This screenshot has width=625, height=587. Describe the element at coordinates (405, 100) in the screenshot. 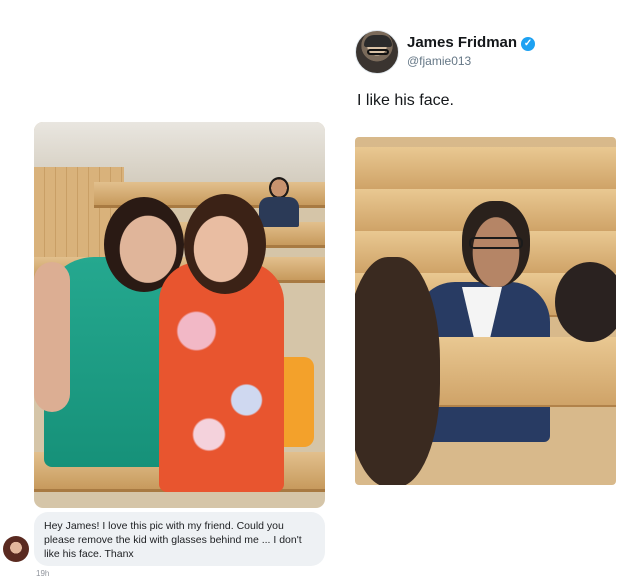

I see `tweet-text: I like his face.` at that location.